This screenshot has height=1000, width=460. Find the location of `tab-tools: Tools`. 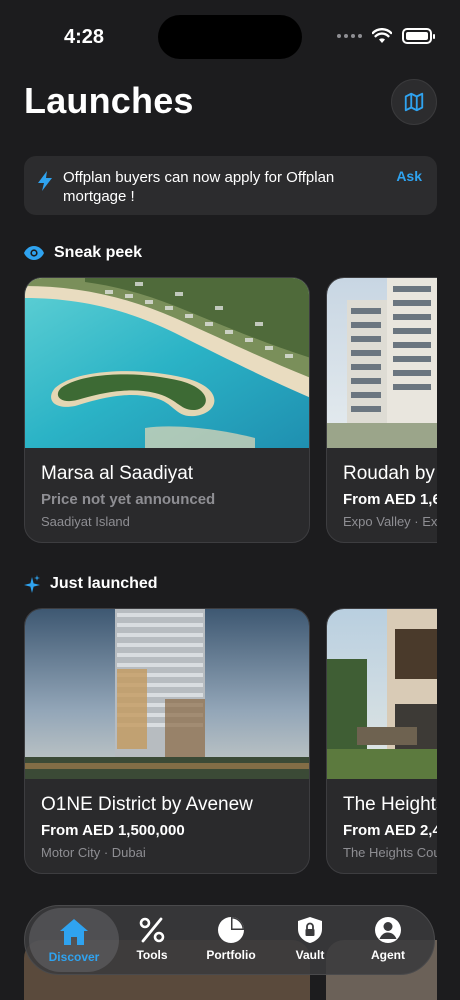

tab-tools: Tools is located at coordinates (152, 941).